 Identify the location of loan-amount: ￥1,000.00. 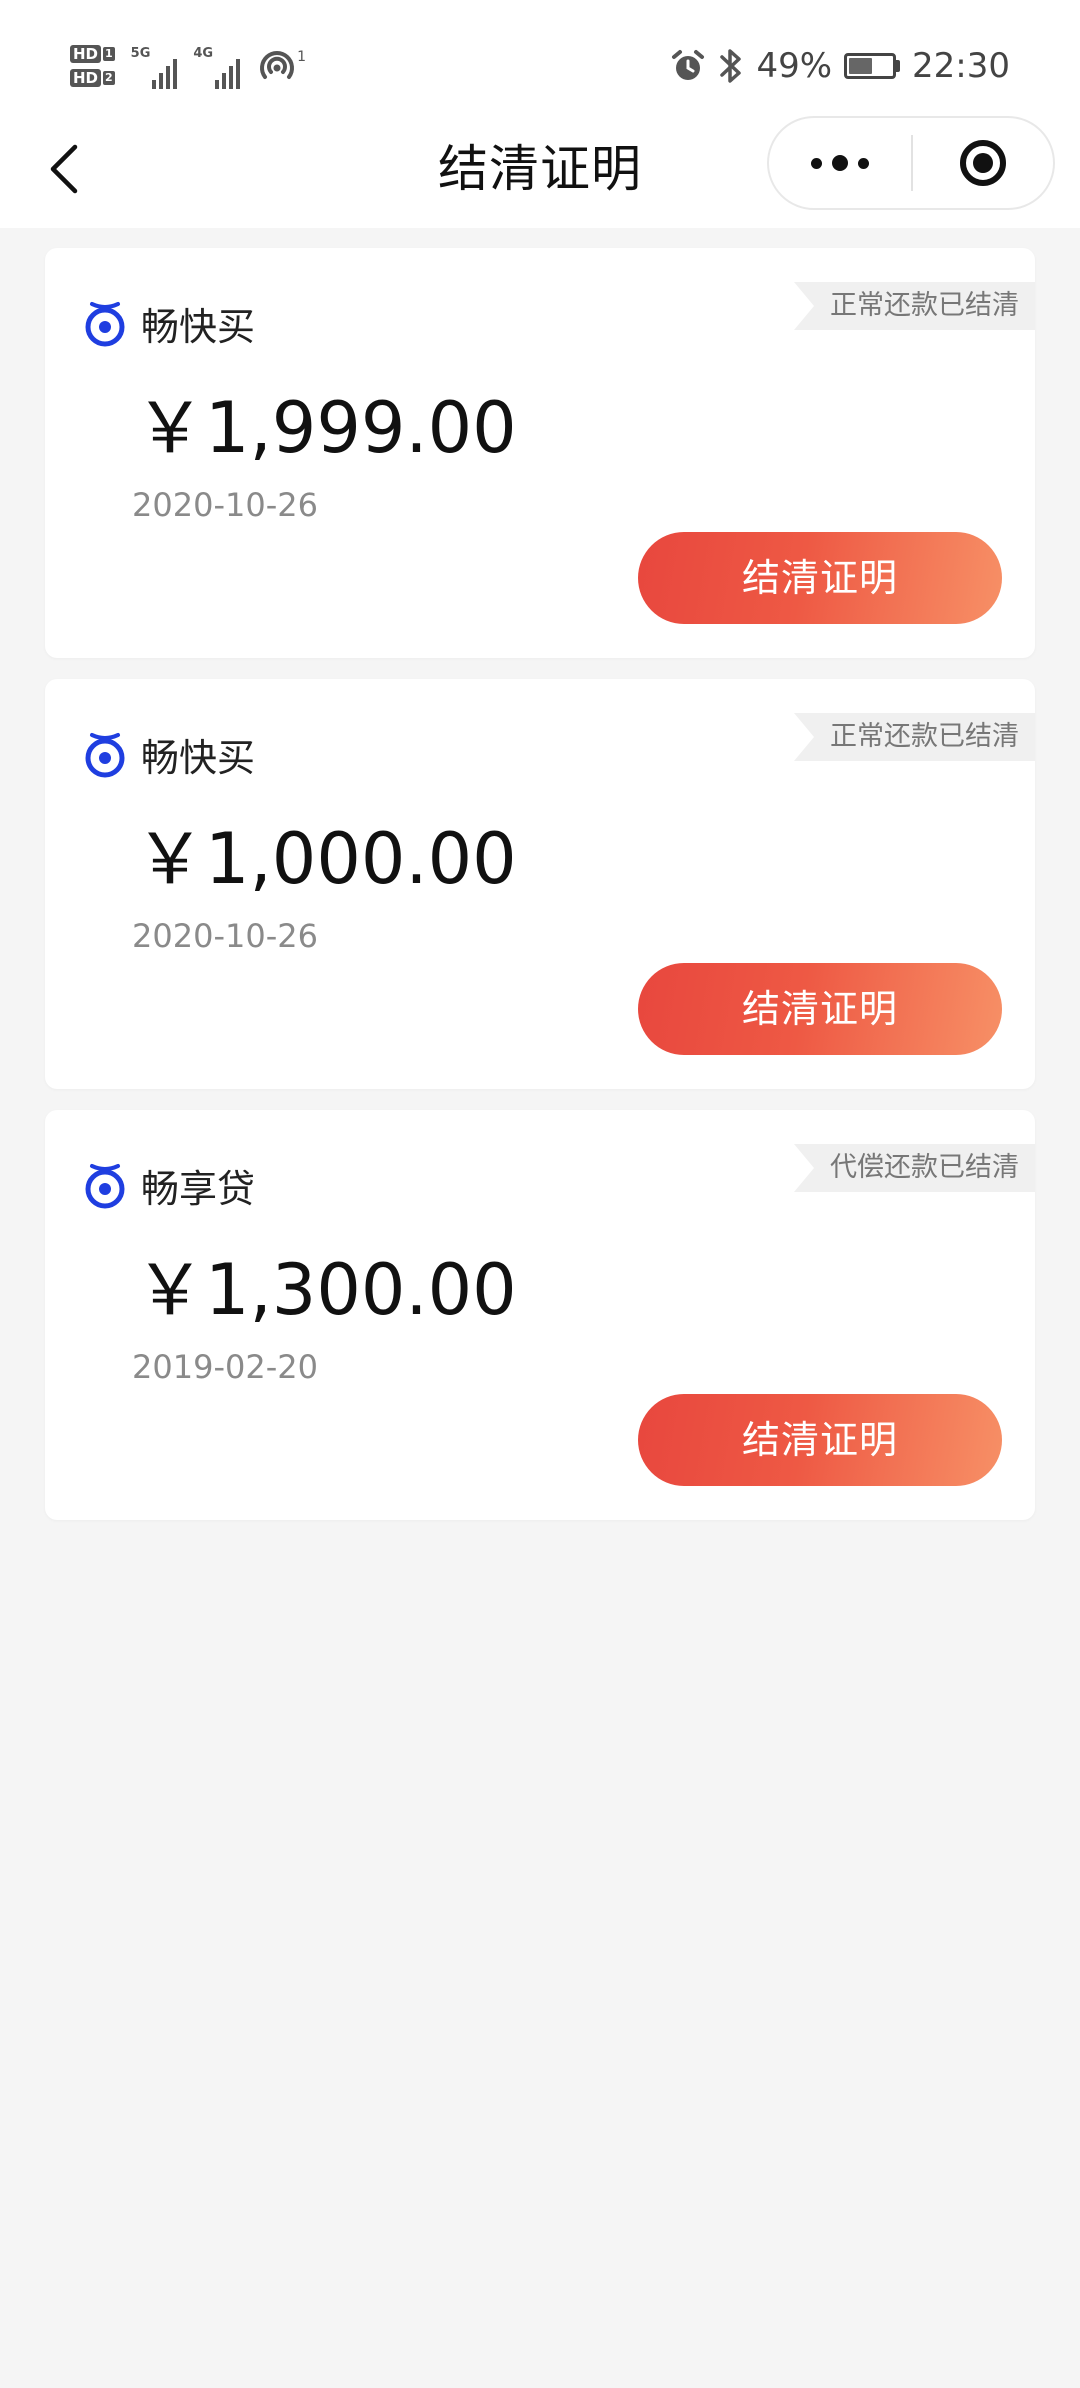
(326, 859).